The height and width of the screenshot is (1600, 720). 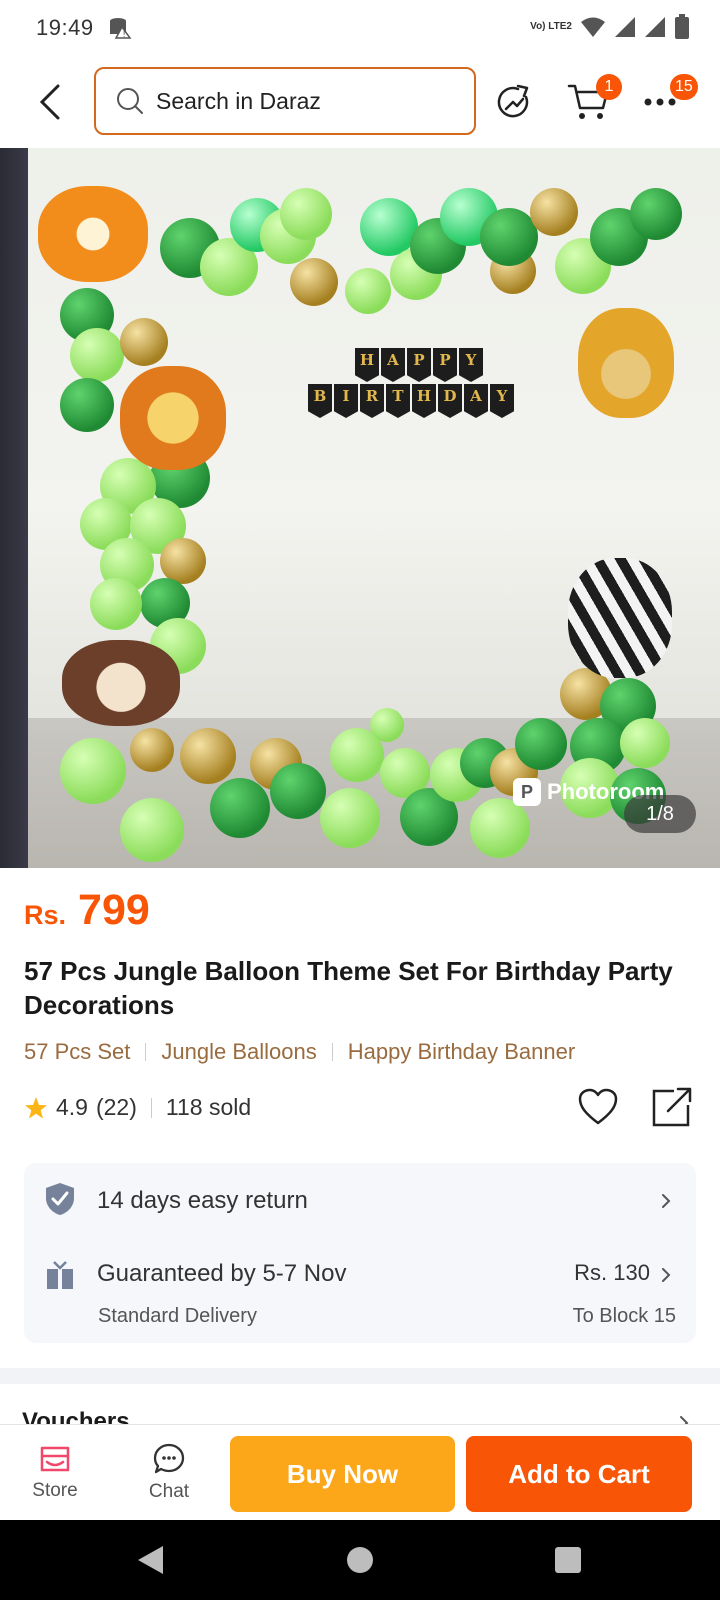 I want to click on lte-indicator: Vo) LTE2, so click(x=551, y=26).